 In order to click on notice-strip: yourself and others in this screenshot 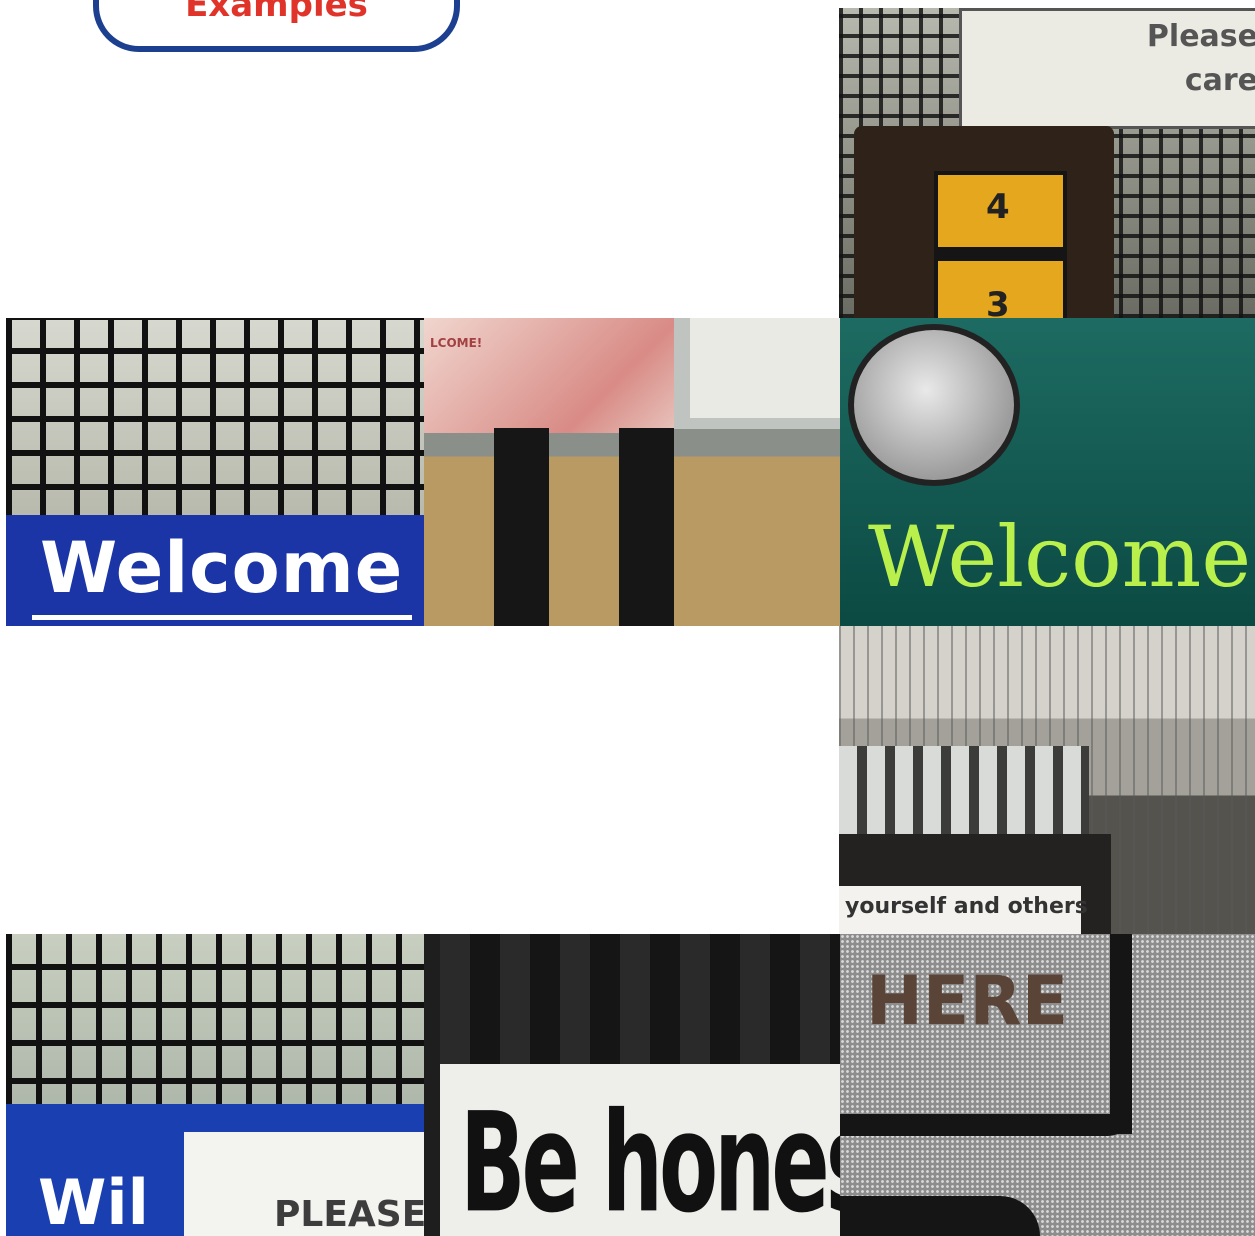, I will do `click(963, 910)`.